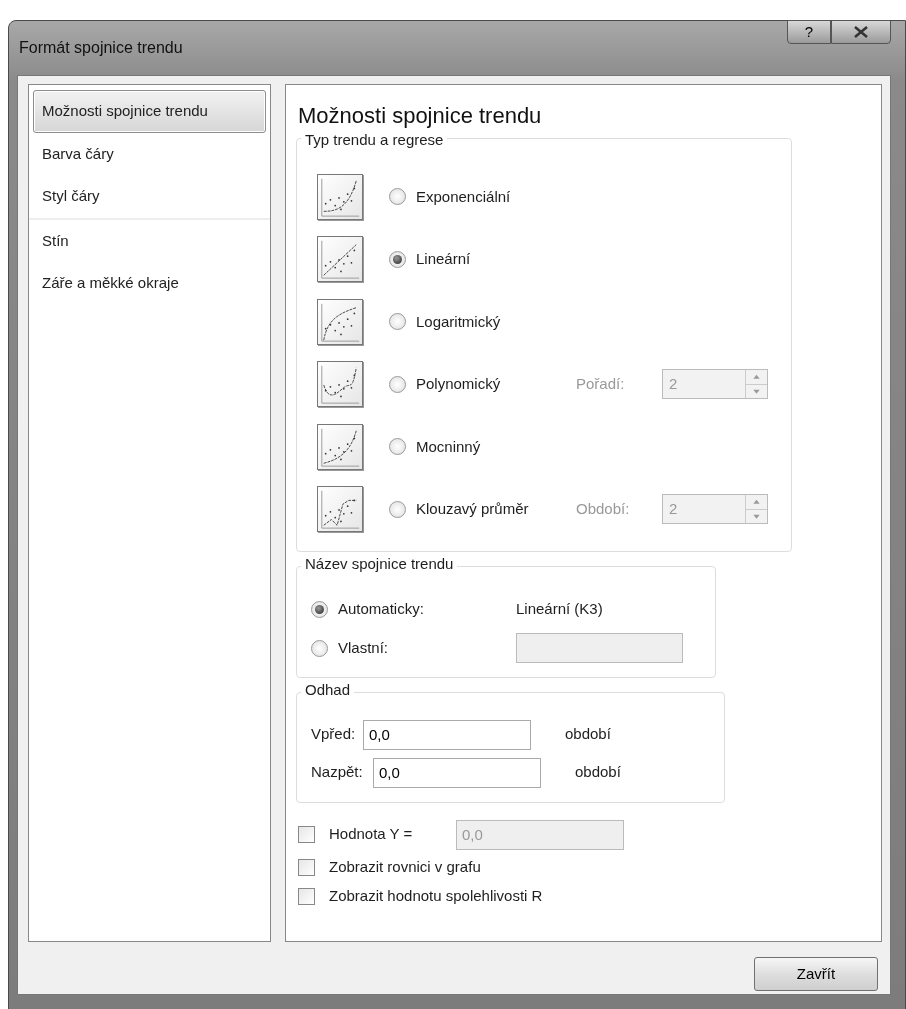 The height and width of the screenshot is (1009, 906). I want to click on option-label: Exponenciální, so click(464, 196).